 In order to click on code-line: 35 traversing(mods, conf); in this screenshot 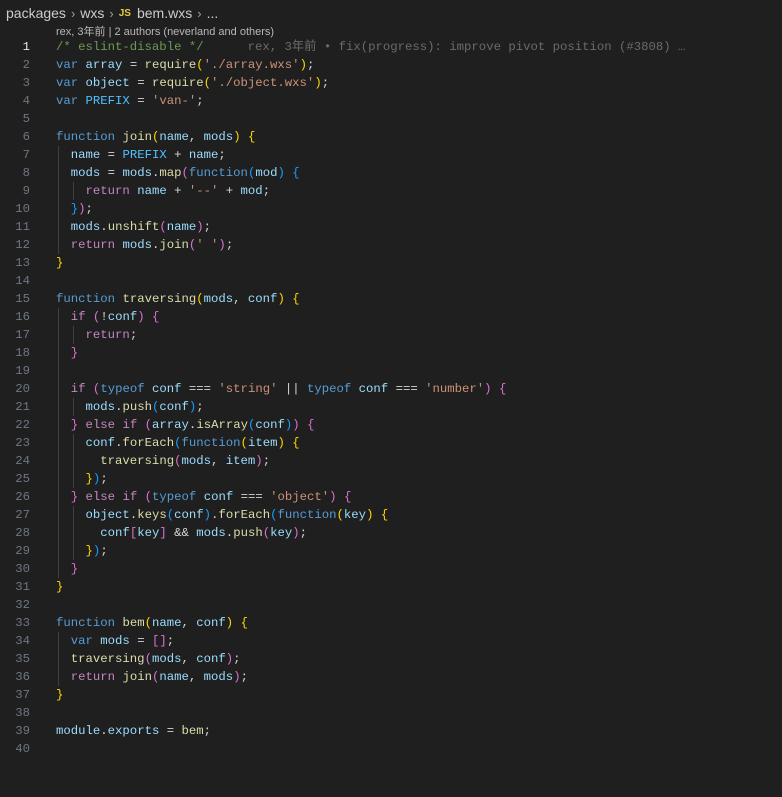, I will do `click(391, 659)`.